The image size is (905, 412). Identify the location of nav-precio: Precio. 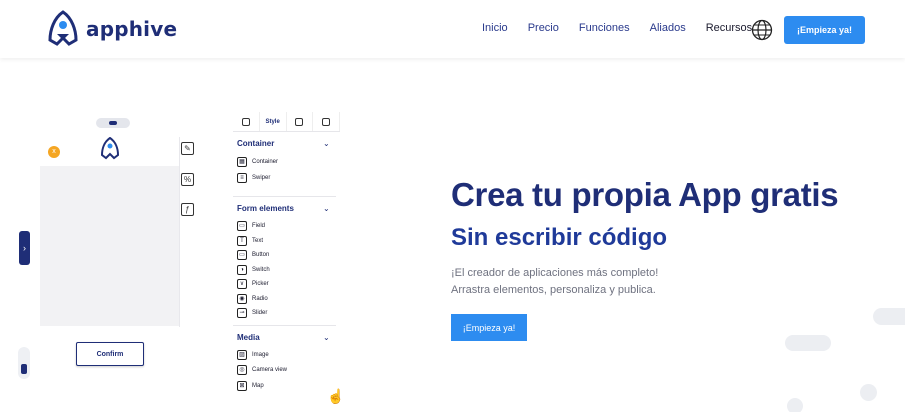
(543, 28).